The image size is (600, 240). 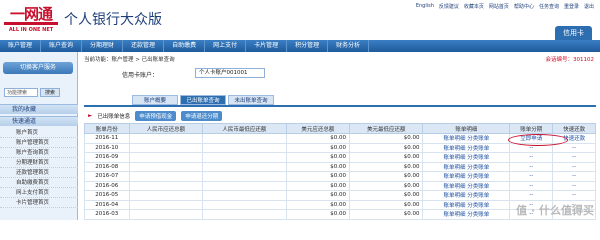 What do you see at coordinates (107, 195) in the screenshot?
I see `cell-month: 2016-05` at bounding box center [107, 195].